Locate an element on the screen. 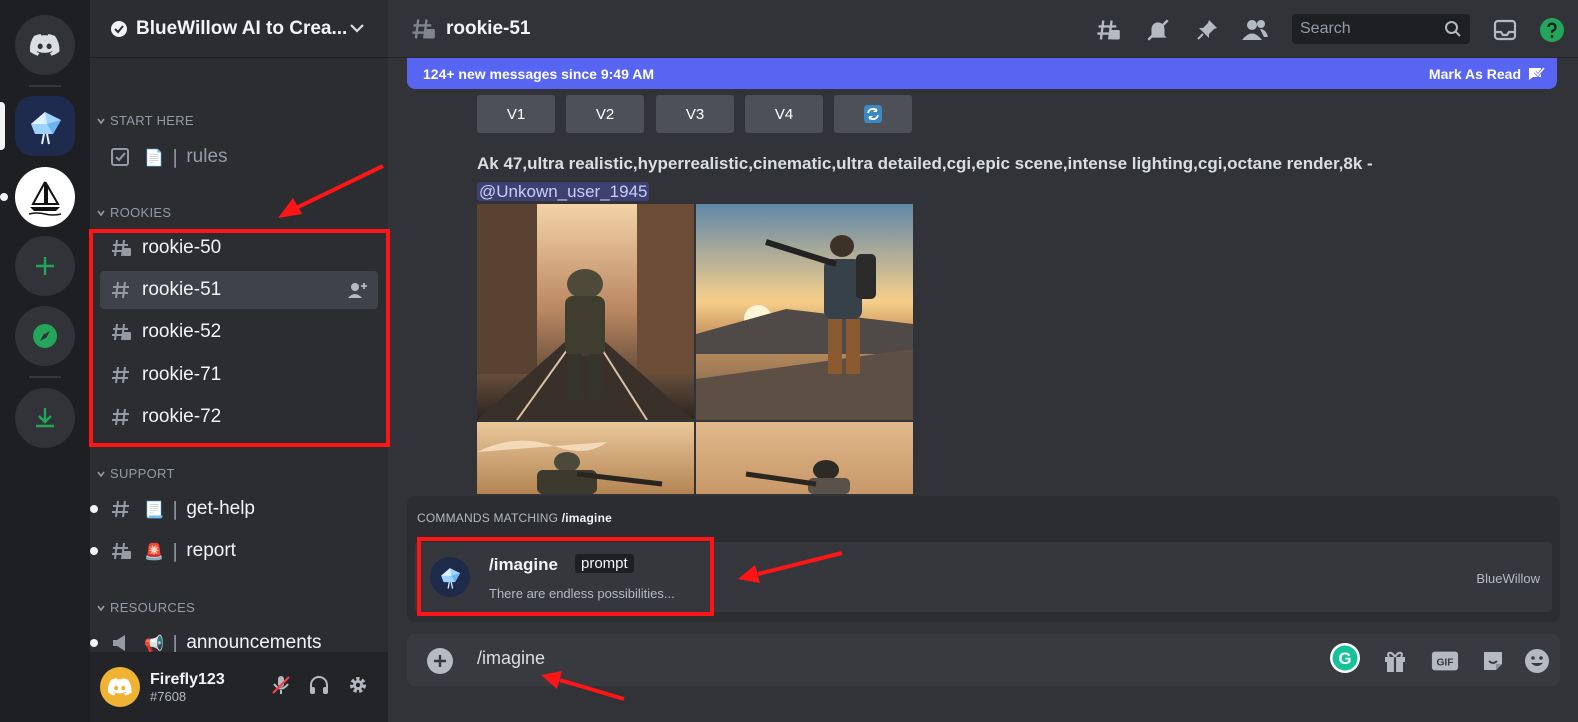 Image resolution: width=1578 pixels, height=722 pixels. deafen-button is located at coordinates (319, 685).